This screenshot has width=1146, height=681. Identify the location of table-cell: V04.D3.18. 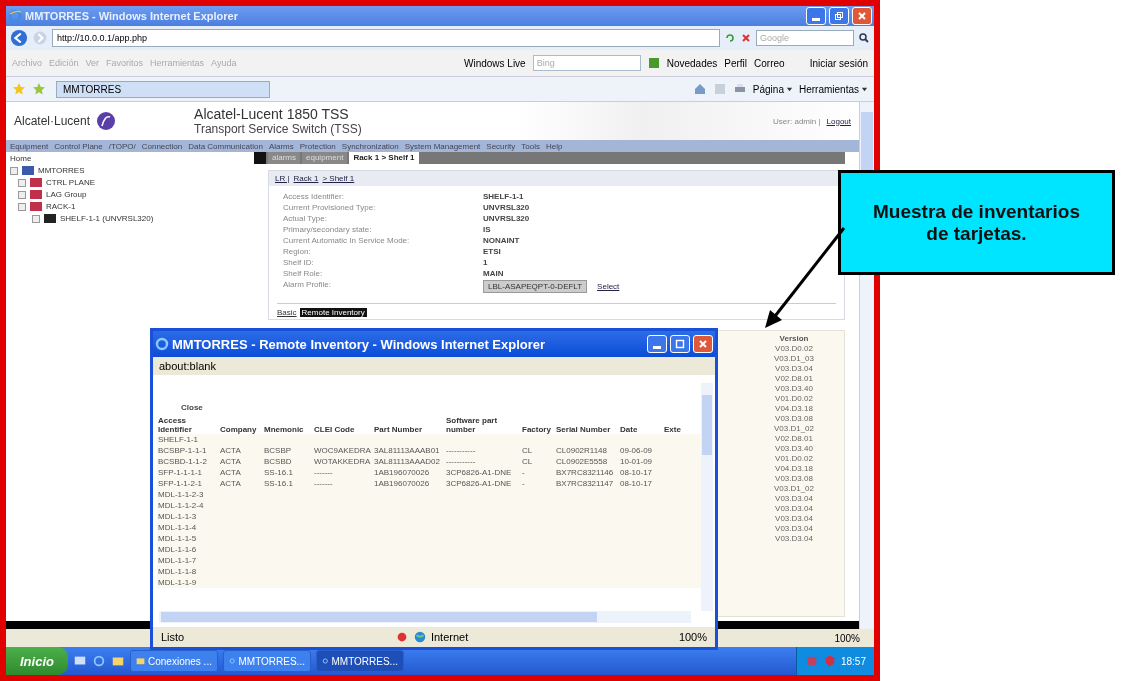
(794, 468).